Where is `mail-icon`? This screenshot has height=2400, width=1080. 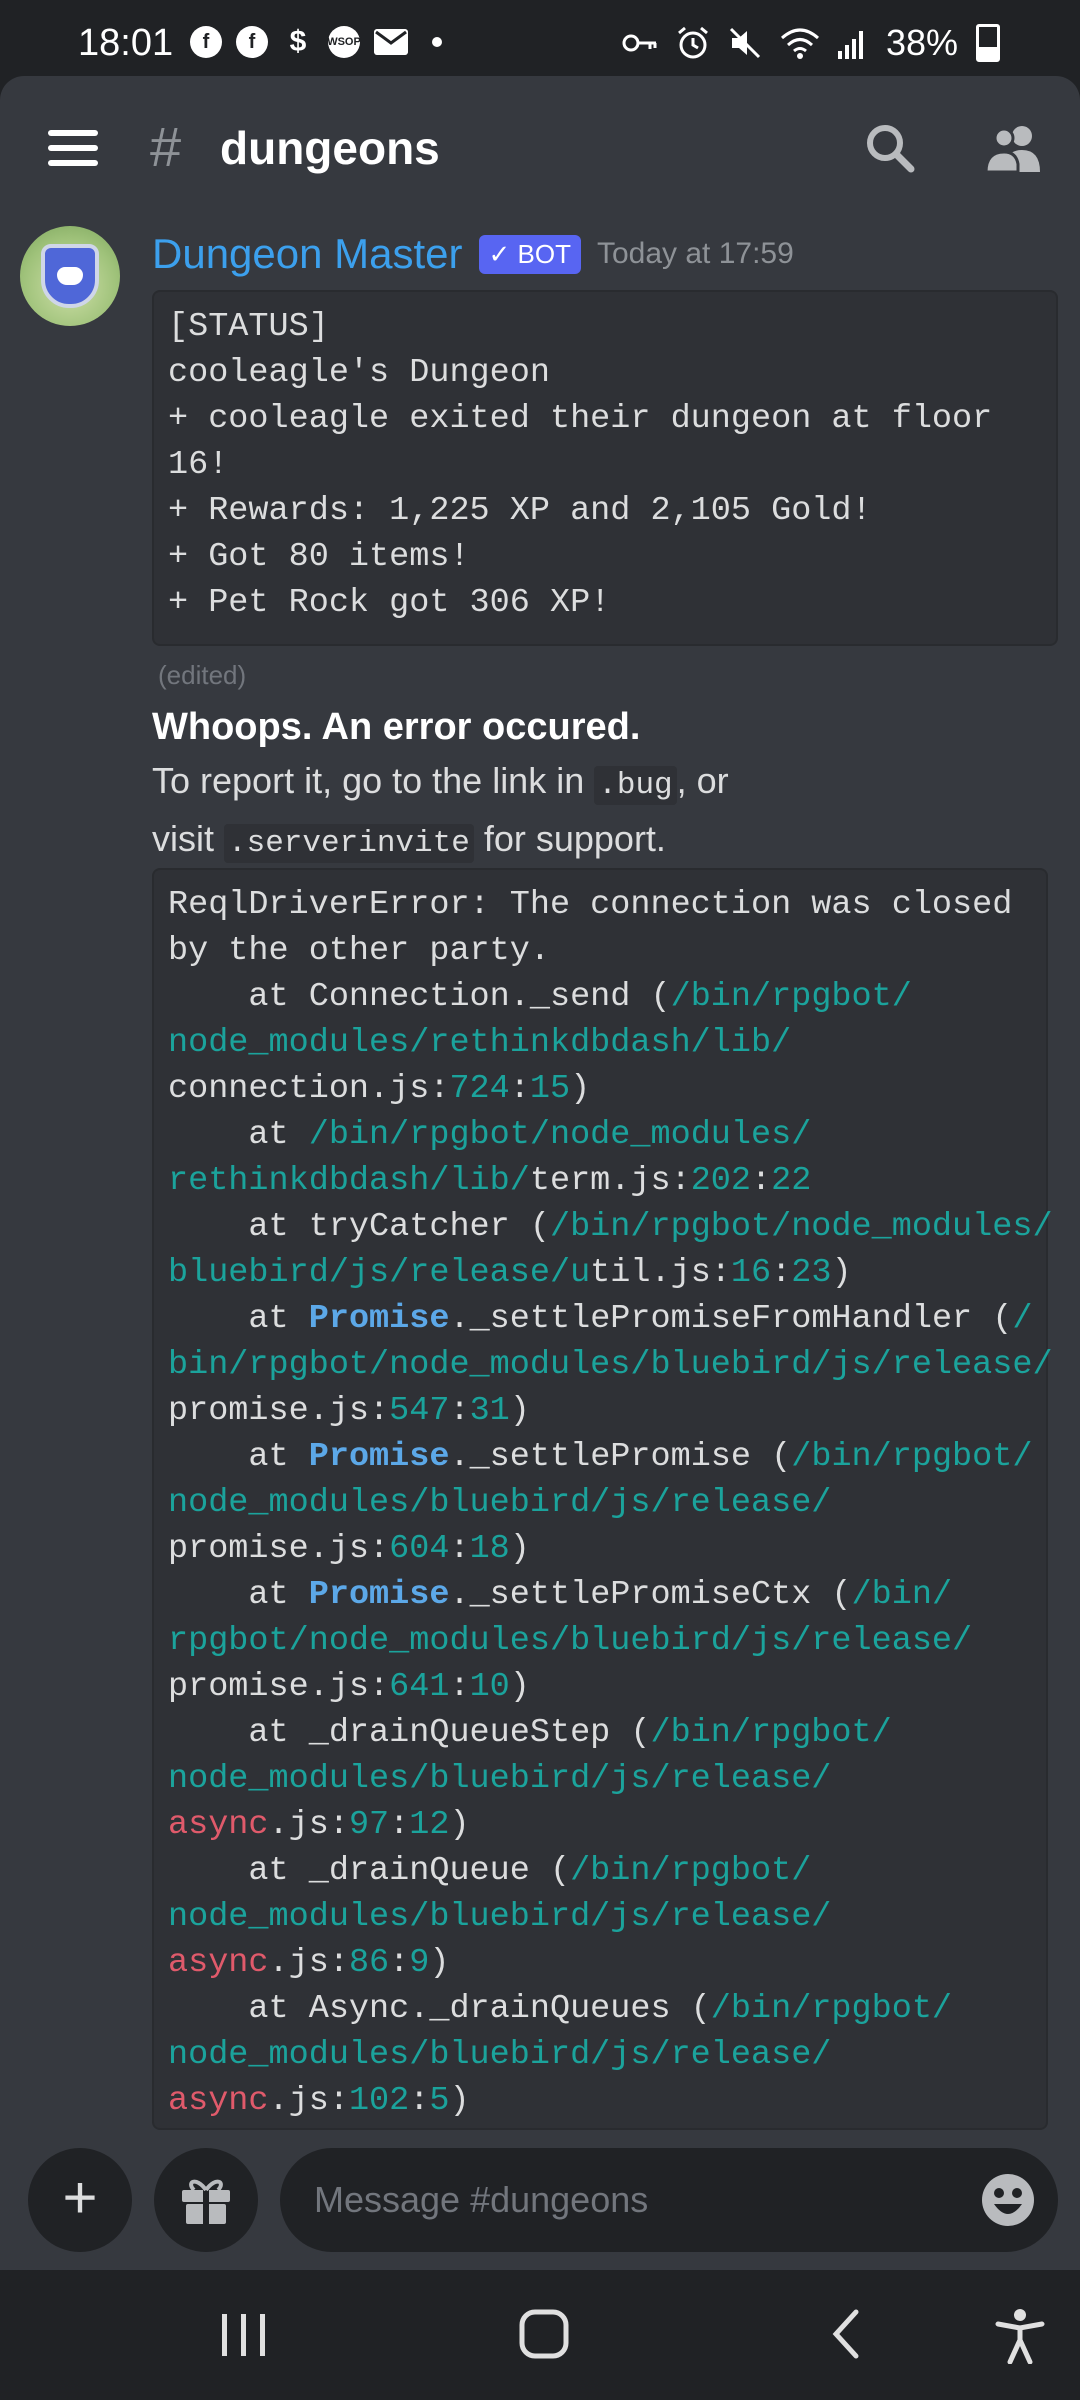 mail-icon is located at coordinates (391, 42).